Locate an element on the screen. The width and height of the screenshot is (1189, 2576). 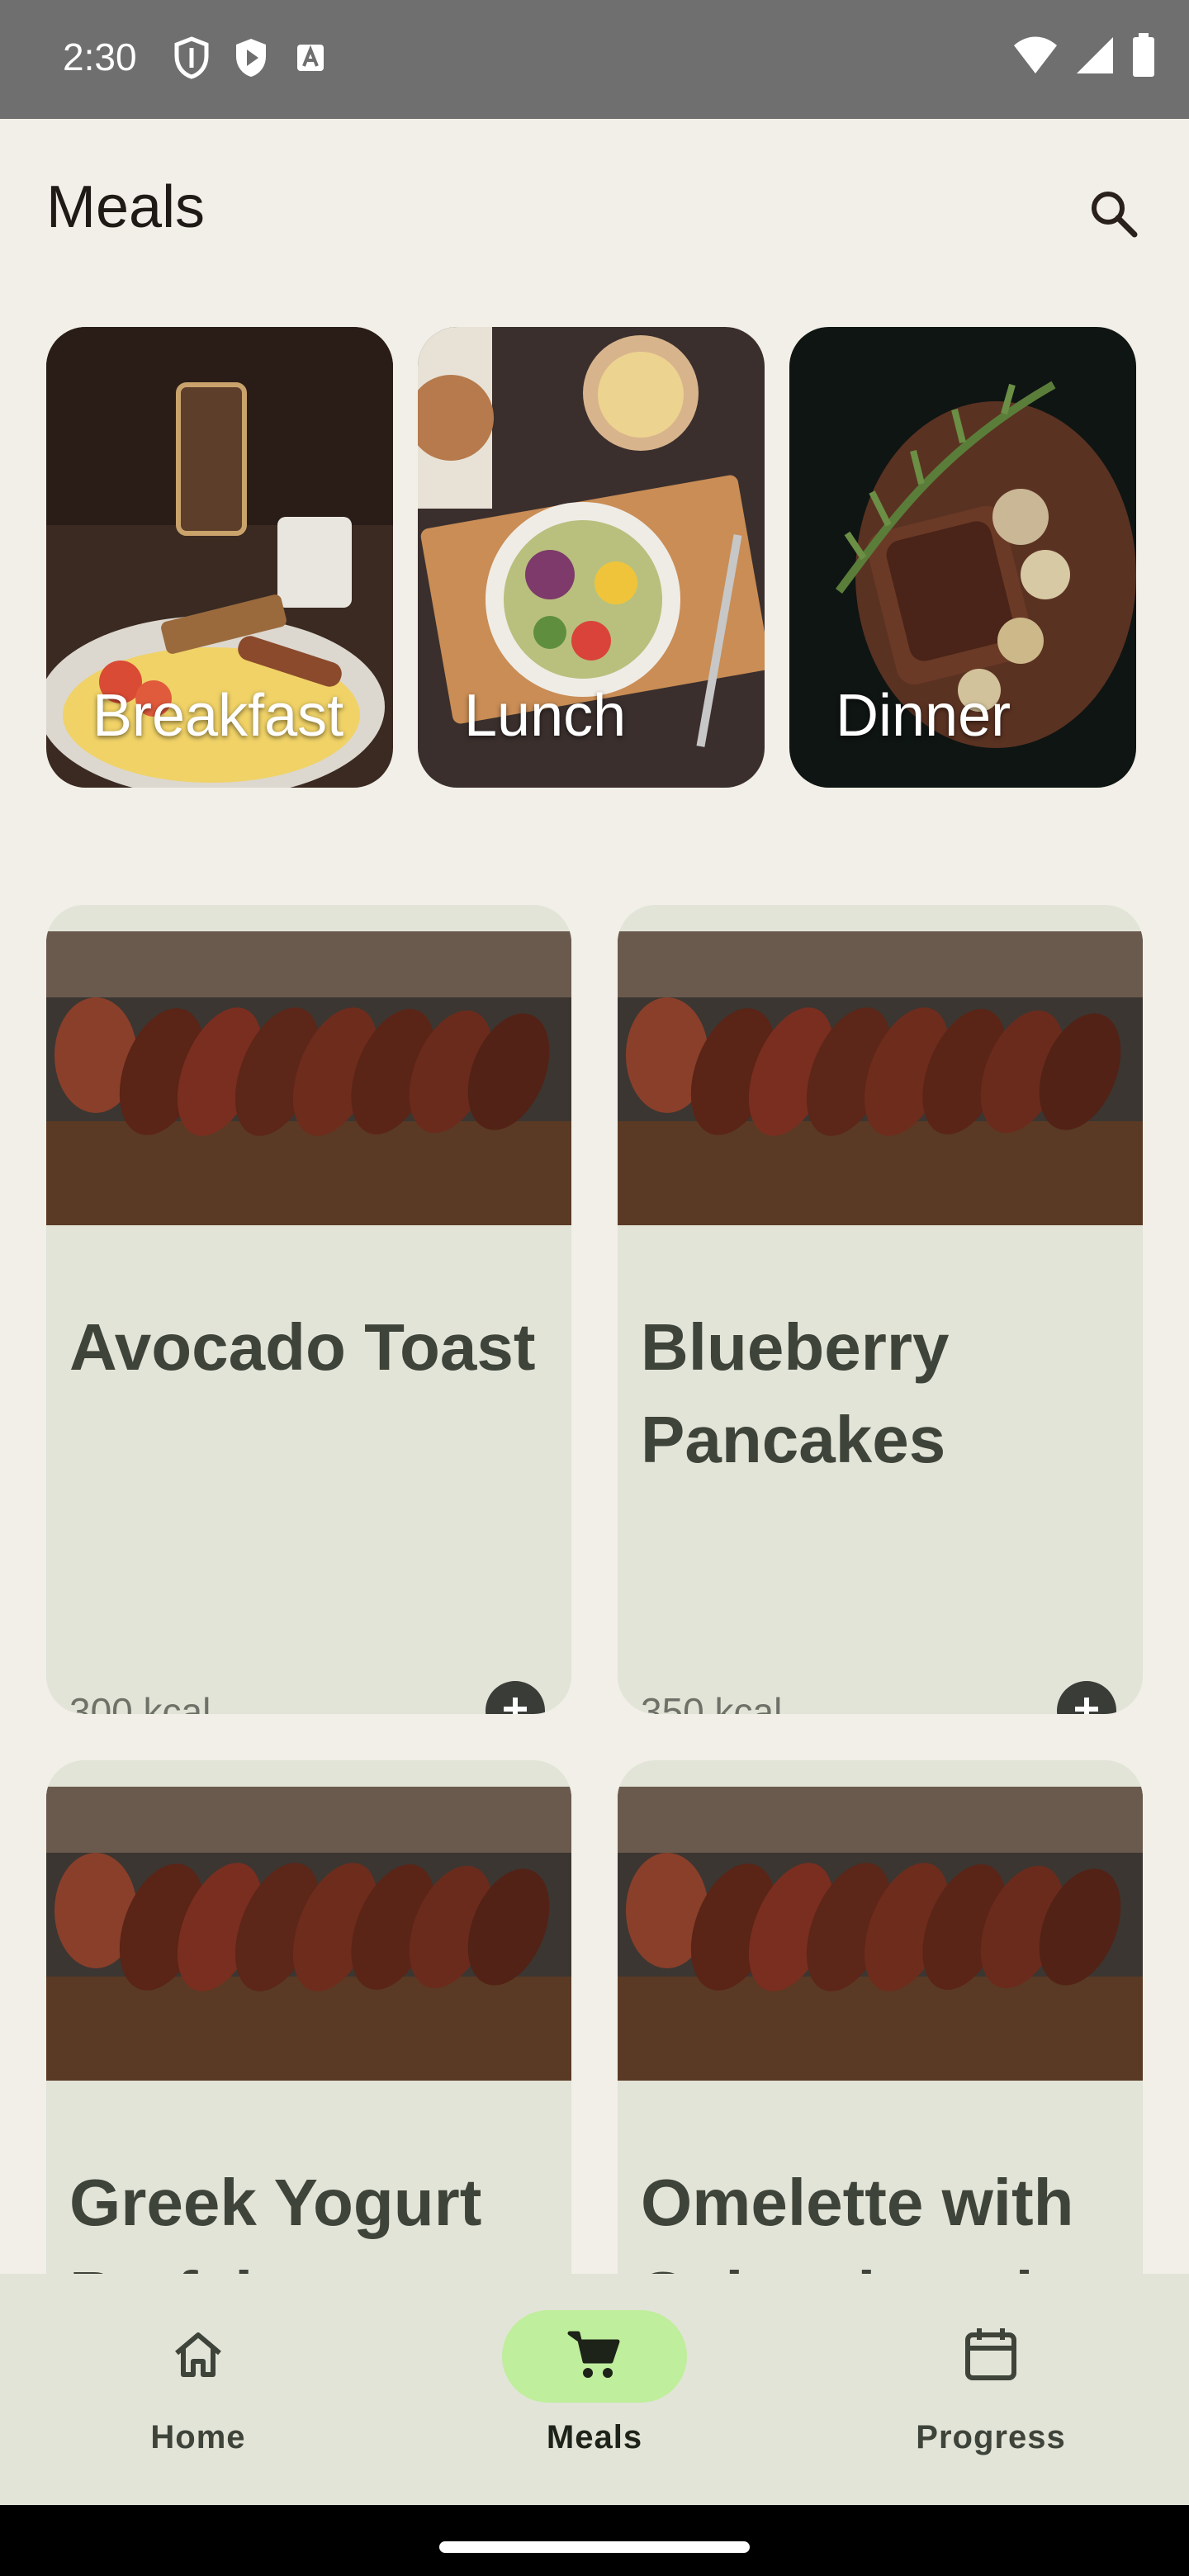
meal-card: Greek Yogurt Parfait is located at coordinates (308, 2049).